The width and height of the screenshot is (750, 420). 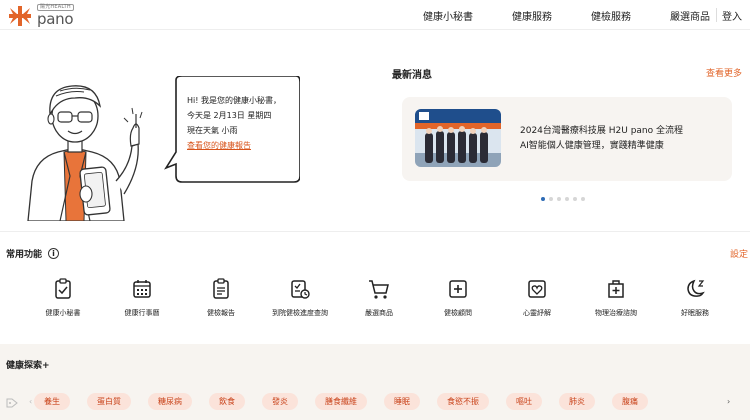 What do you see at coordinates (458, 299) in the screenshot?
I see `function-checkup-consultant: 健檢顧問` at bounding box center [458, 299].